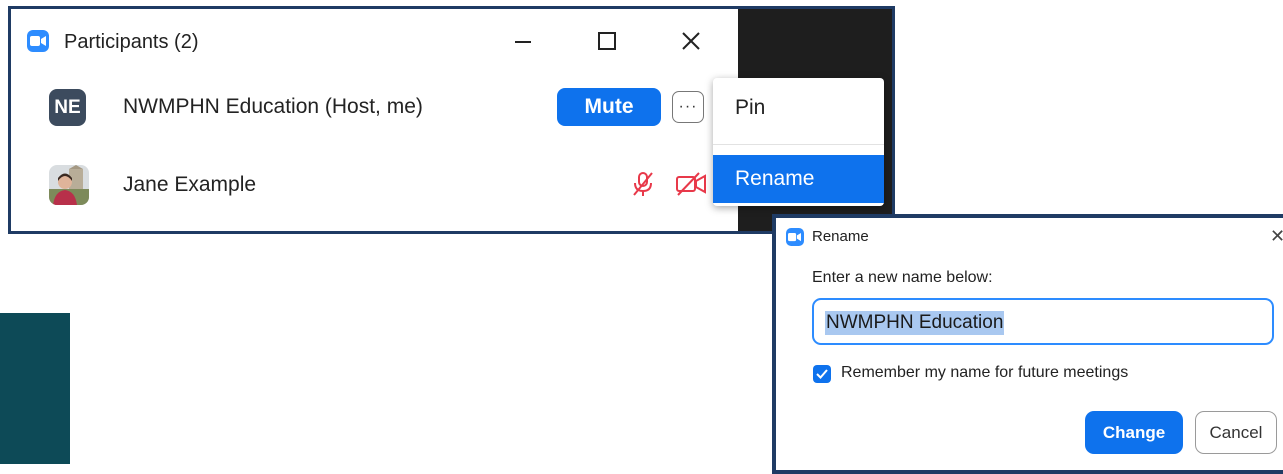 The image size is (1283, 474). I want to click on maximize-button, so click(607, 41).